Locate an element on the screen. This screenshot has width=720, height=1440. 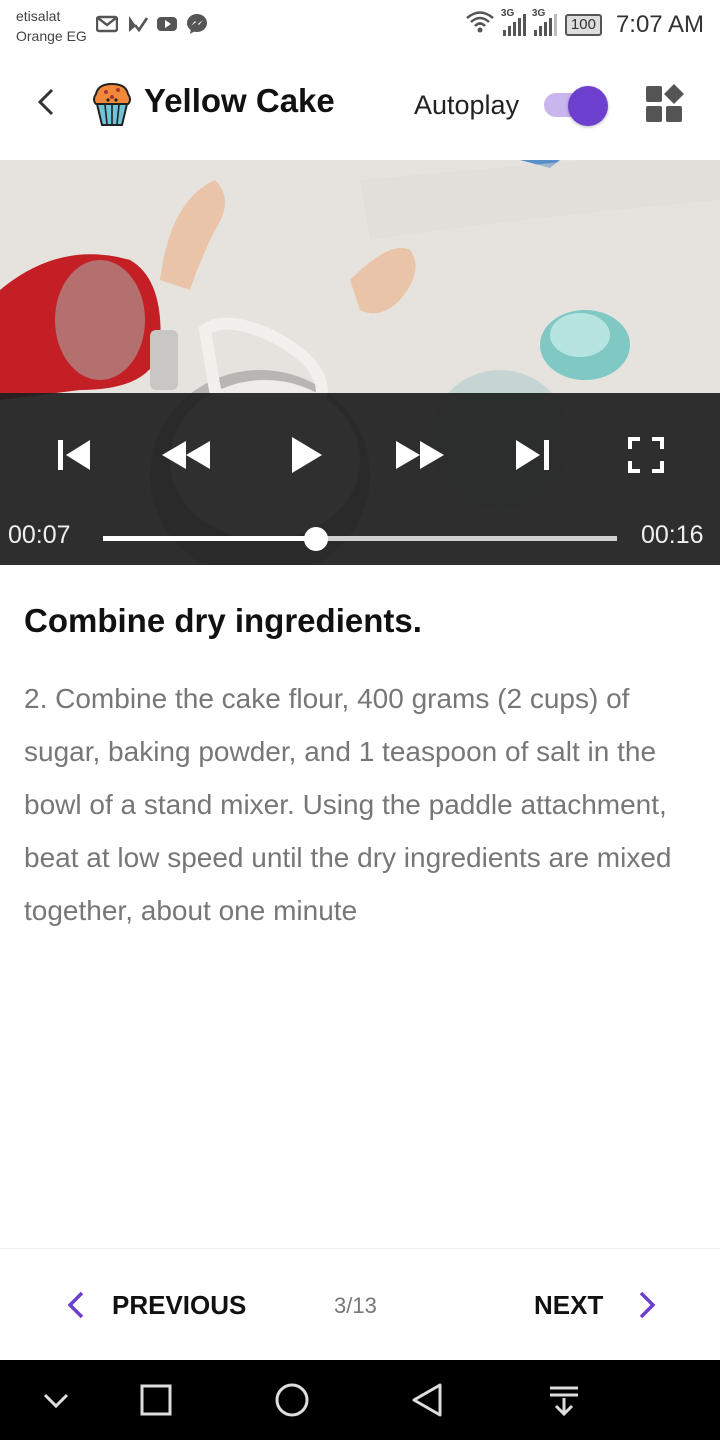
step-title: Combine dry ingredients. is located at coordinates (223, 620).